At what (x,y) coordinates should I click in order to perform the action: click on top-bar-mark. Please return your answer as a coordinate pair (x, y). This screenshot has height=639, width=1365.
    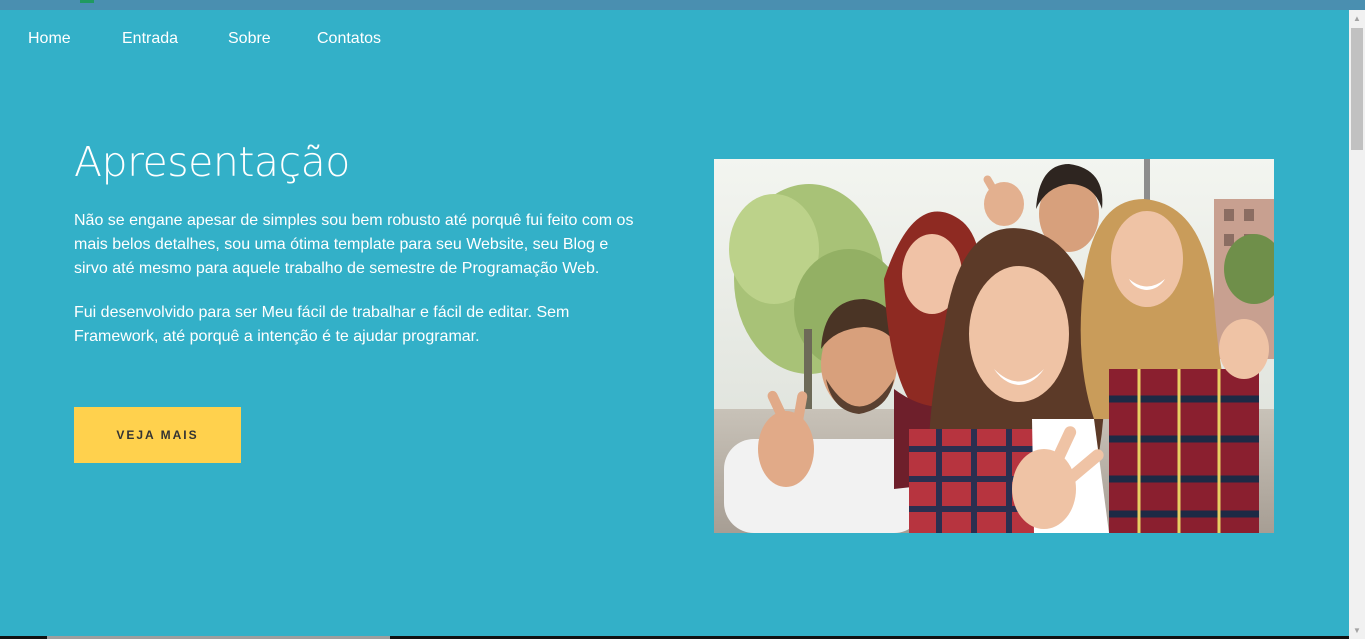
    Looking at the image, I should click on (87, 1).